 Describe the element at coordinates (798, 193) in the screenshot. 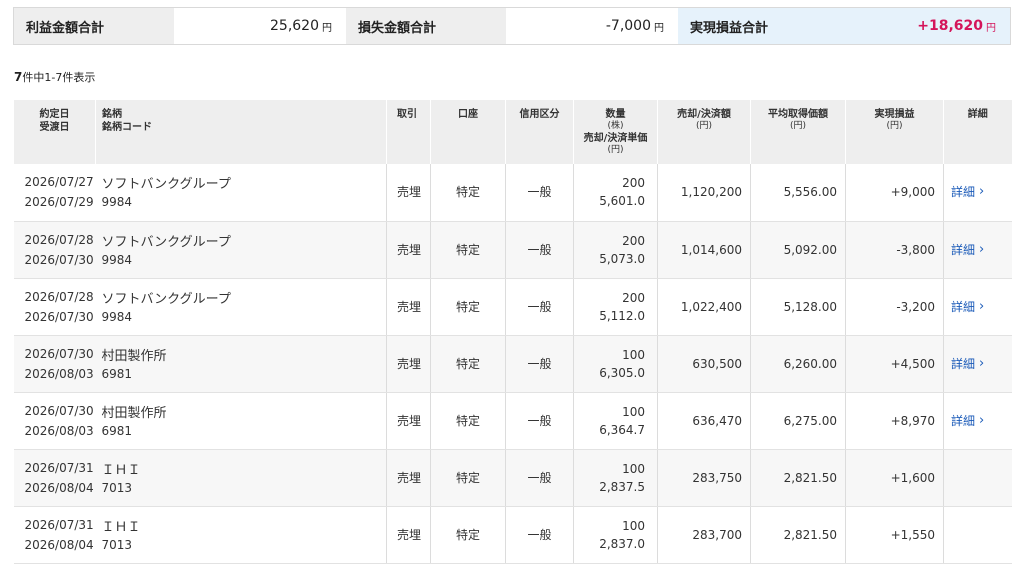

I see `avg-cost: 5,556.00` at that location.